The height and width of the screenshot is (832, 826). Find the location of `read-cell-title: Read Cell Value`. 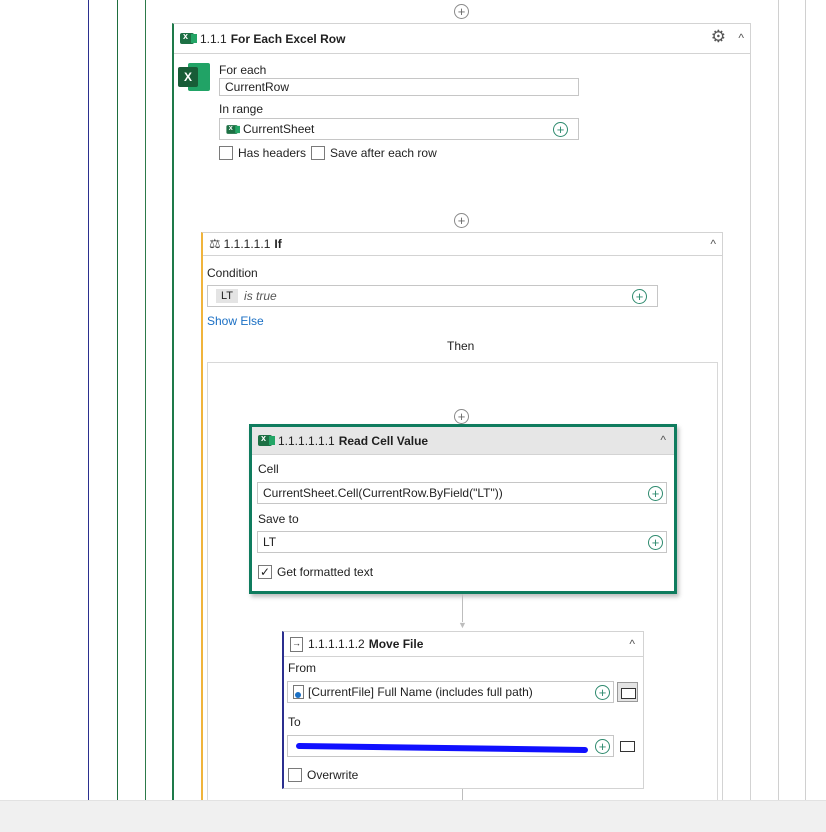

read-cell-title: Read Cell Value is located at coordinates (383, 440).